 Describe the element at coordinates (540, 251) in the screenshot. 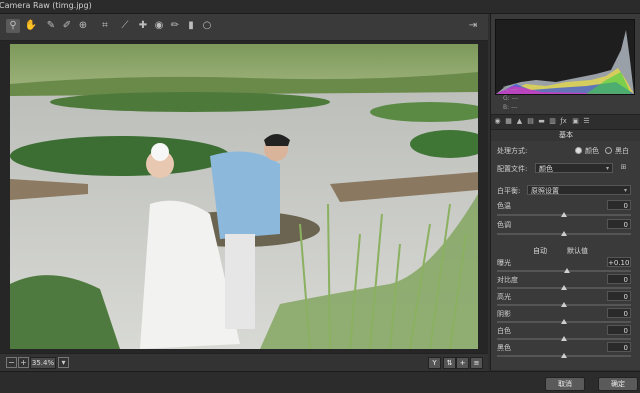

I see `auto-link: 自动` at that location.